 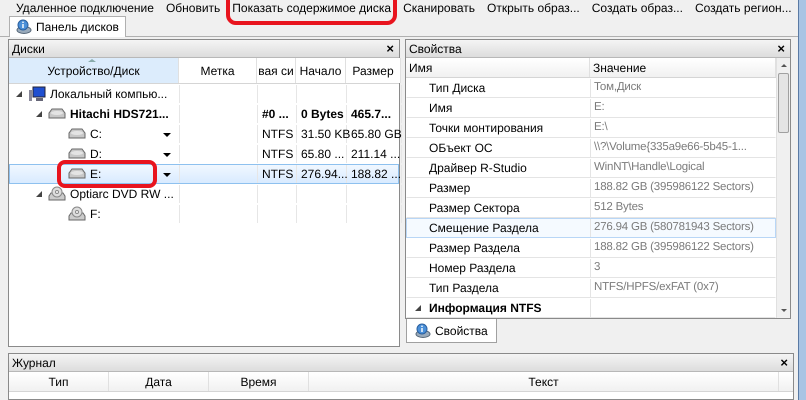 What do you see at coordinates (312, 7) in the screenshot?
I see `toolbar-button: Показать содержимое диска` at bounding box center [312, 7].